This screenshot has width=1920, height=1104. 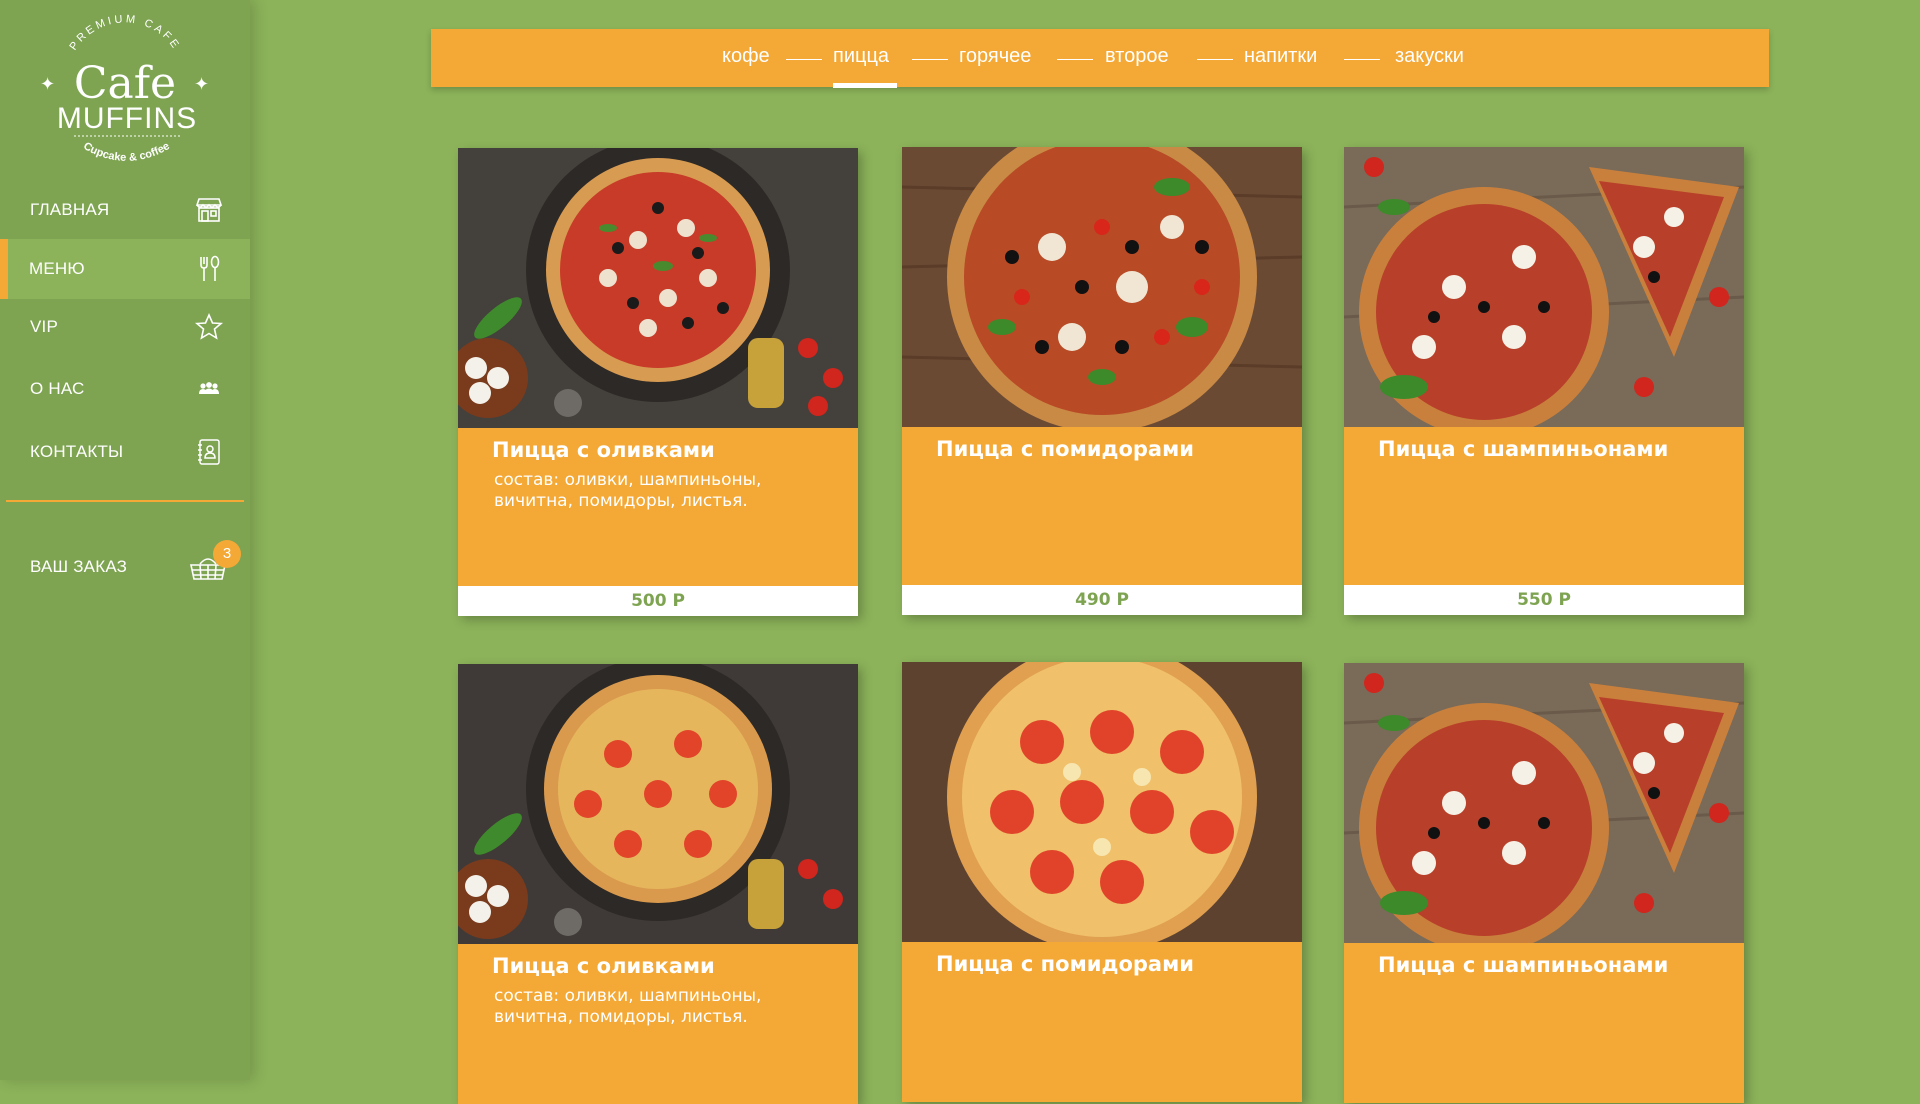 What do you see at coordinates (125, 210) in the screenshot?
I see `sidebar-item-home: ГЛАВНАЯ` at bounding box center [125, 210].